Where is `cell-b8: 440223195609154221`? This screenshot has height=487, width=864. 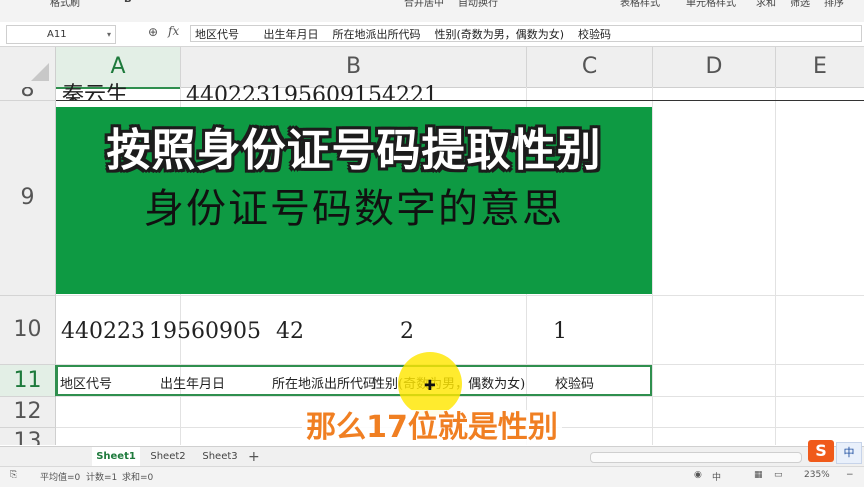
cell-b8: 440223195609154221 is located at coordinates (312, 88).